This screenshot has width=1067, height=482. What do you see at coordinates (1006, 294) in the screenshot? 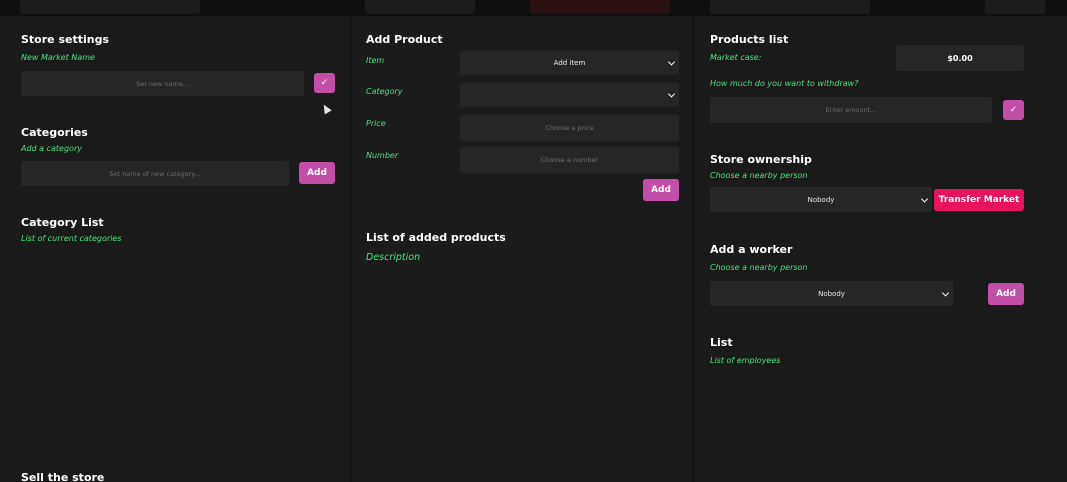
I see `add-worker-button: Add` at bounding box center [1006, 294].